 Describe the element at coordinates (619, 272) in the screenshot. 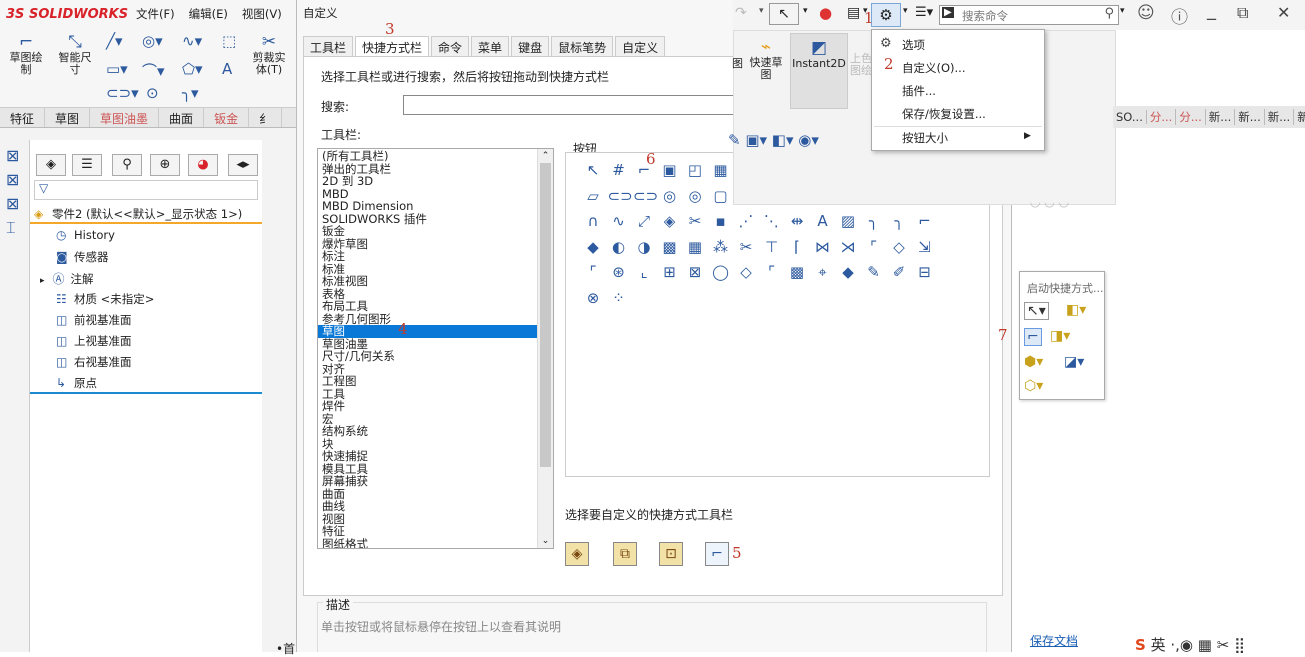

I see `toolbar-button-icon: ⊛` at that location.